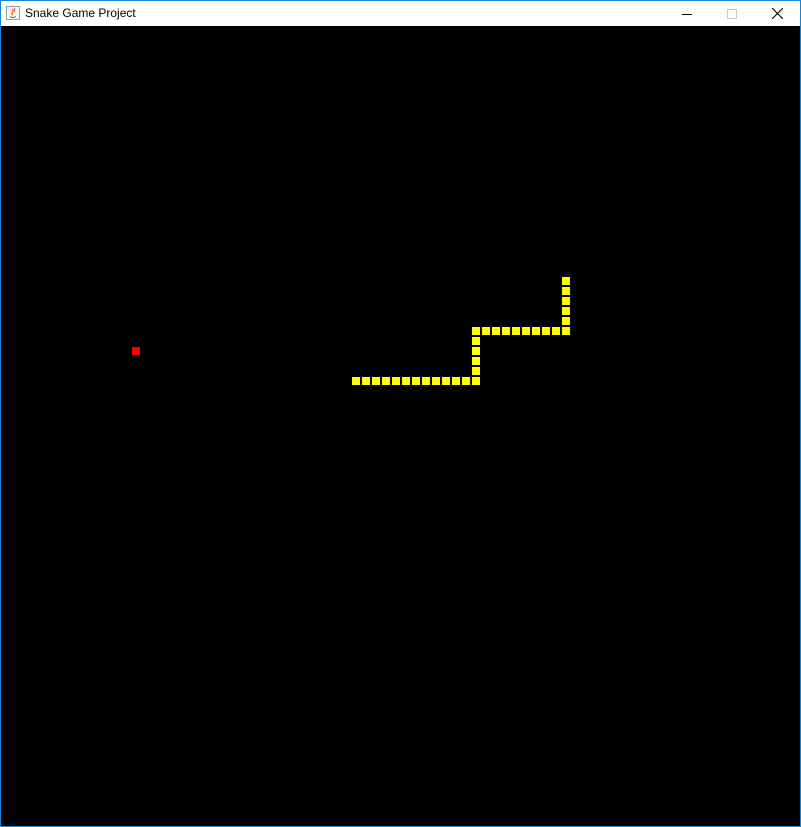 This screenshot has height=827, width=801. I want to click on close-icon, so click(777, 13).